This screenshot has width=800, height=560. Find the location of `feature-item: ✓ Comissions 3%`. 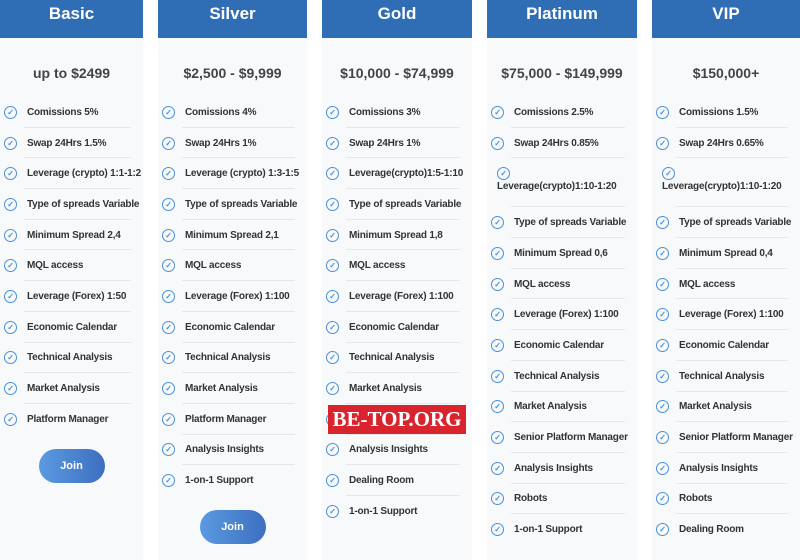

feature-item: ✓ Comissions 3% is located at coordinates (397, 112).